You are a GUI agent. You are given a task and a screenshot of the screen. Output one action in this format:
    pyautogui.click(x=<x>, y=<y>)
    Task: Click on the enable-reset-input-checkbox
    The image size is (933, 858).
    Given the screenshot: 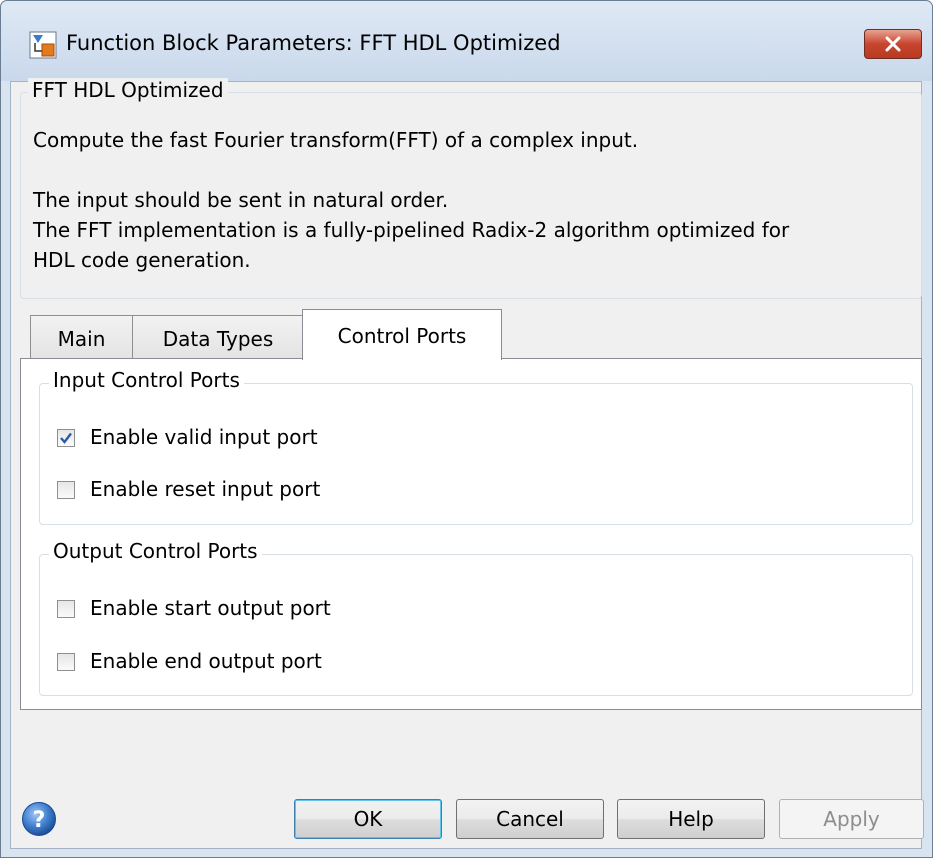 What is the action you would take?
    pyautogui.click(x=66, y=490)
    